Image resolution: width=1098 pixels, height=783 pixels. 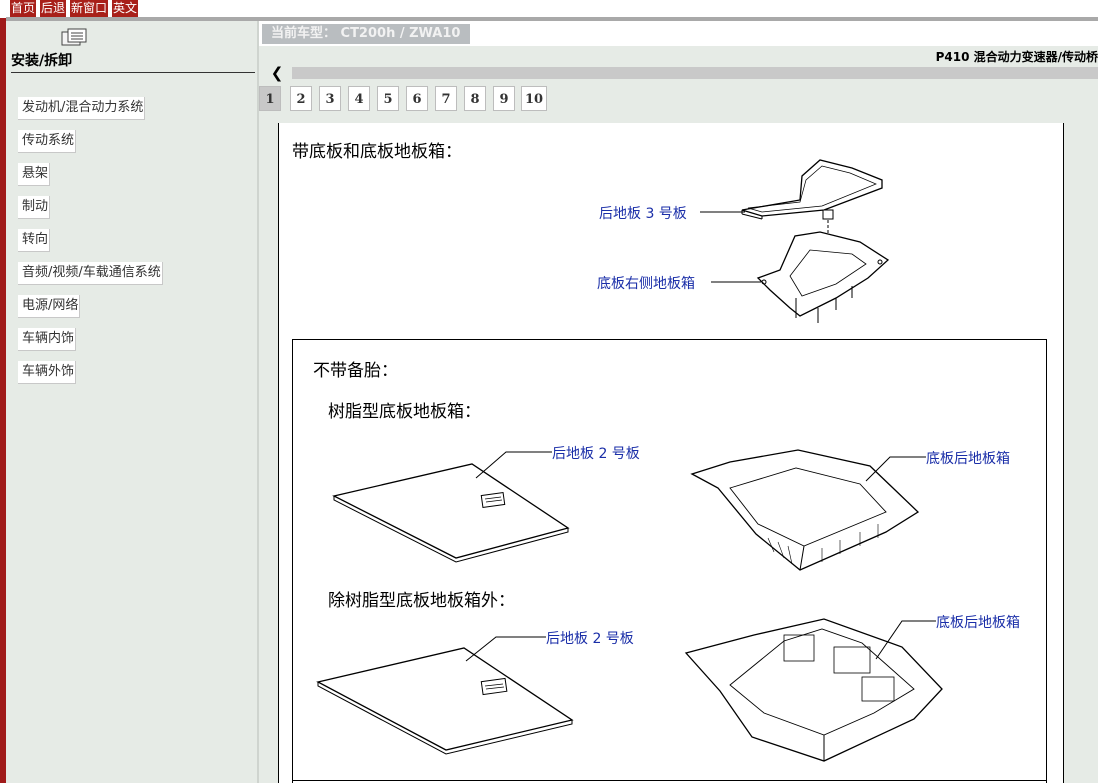 What do you see at coordinates (646, 284) in the screenshot?
I see `label-floor-right-box: 底板右侧地板箱` at bounding box center [646, 284].